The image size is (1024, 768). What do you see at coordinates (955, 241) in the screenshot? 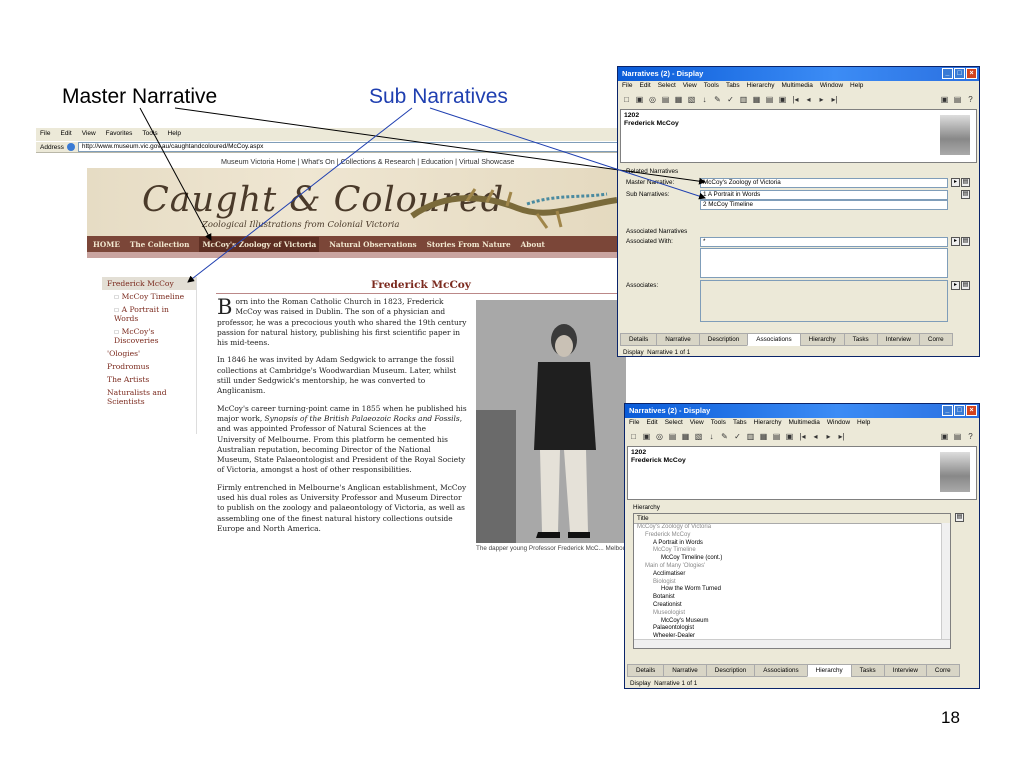
I see `assoc-attach-button: ▸` at bounding box center [955, 241].